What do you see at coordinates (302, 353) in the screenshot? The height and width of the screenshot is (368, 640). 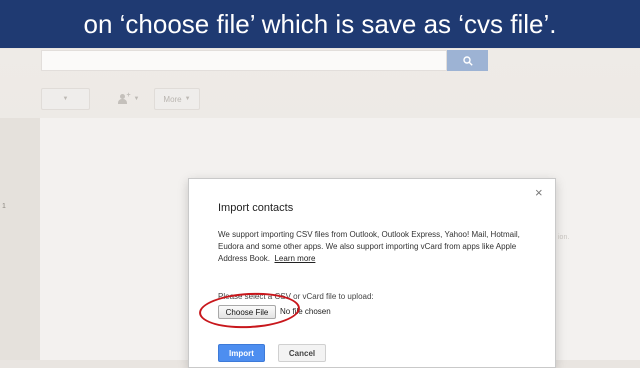 I see `cancel-button: Cancel` at bounding box center [302, 353].